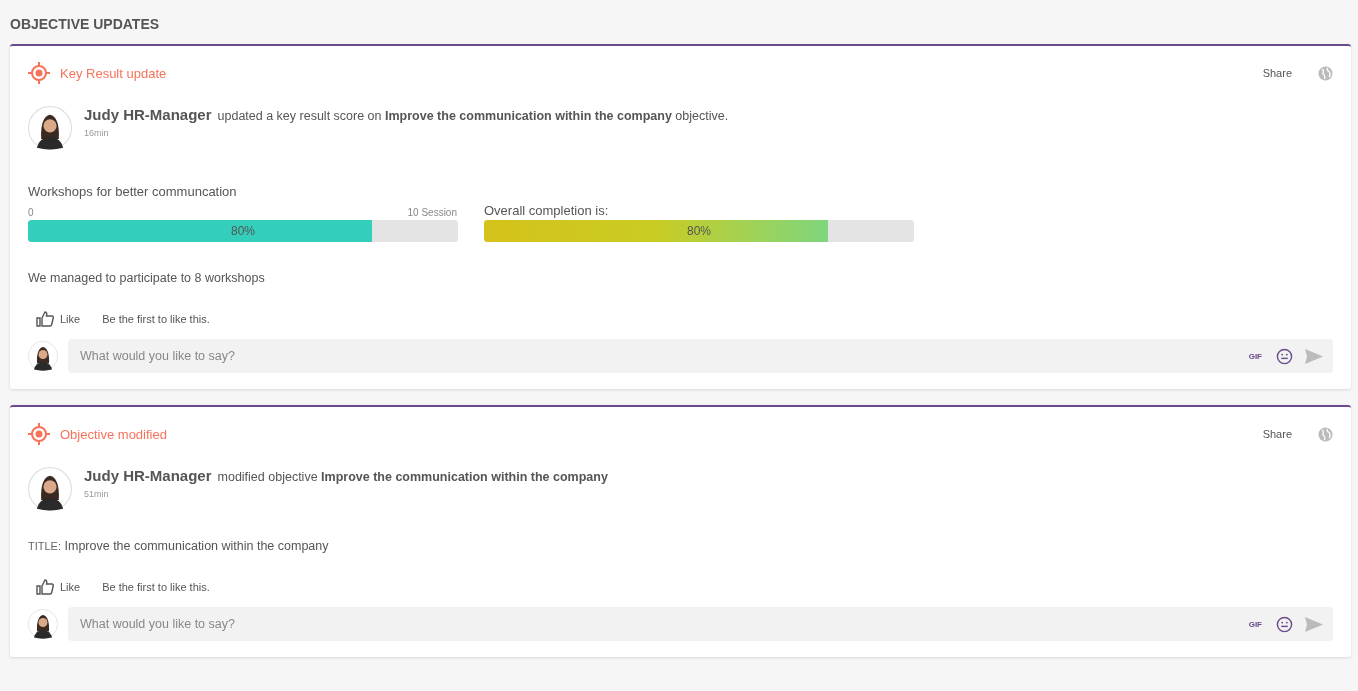 This screenshot has width=1358, height=691. What do you see at coordinates (133, 191) in the screenshot?
I see `key-result-name: Workshops for better communcation` at bounding box center [133, 191].